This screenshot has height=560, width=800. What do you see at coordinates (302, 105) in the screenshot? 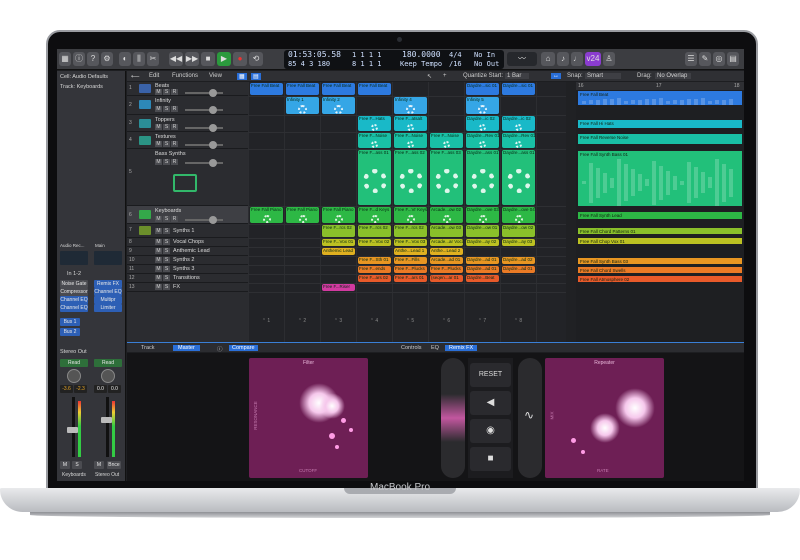
I see `loop-cell: Infinity 1` at bounding box center [302, 105].